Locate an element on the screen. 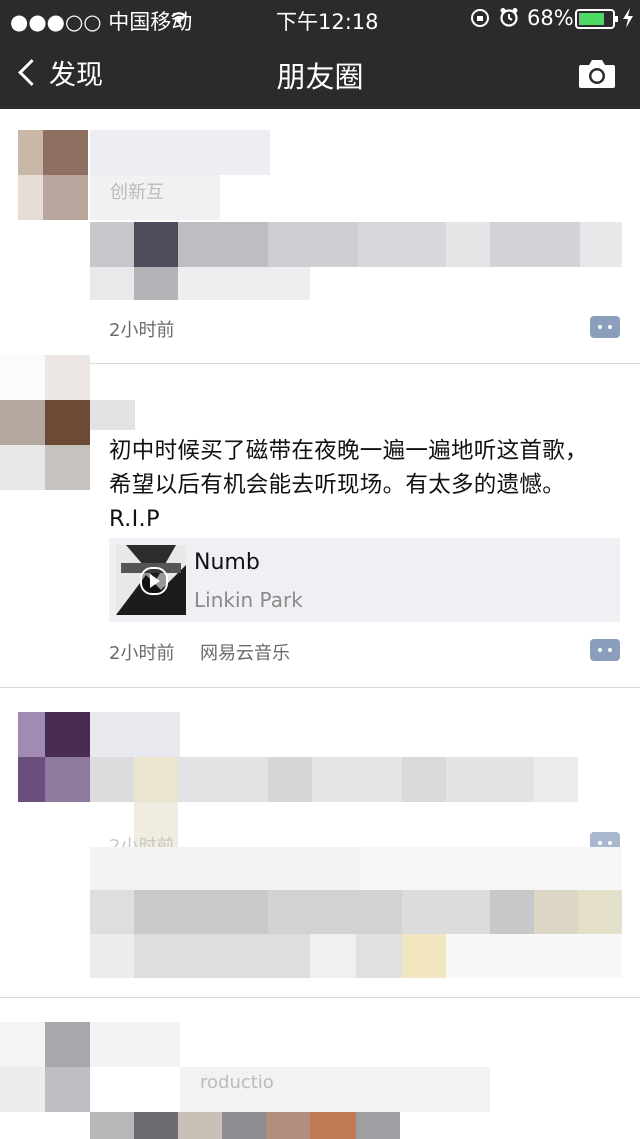  status-bar: ●●●○○ 中国移动 下午12:18 68% is located at coordinates (320, 18).